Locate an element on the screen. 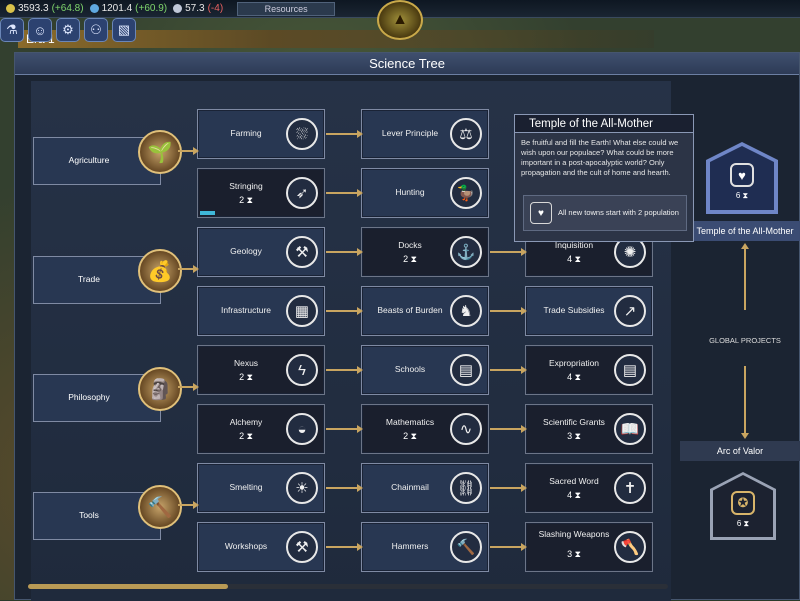 Image resolution: width=800 pixels, height=601 pixels. tooltip-effect: ♥ All new towns start with 2 population is located at coordinates (605, 213).